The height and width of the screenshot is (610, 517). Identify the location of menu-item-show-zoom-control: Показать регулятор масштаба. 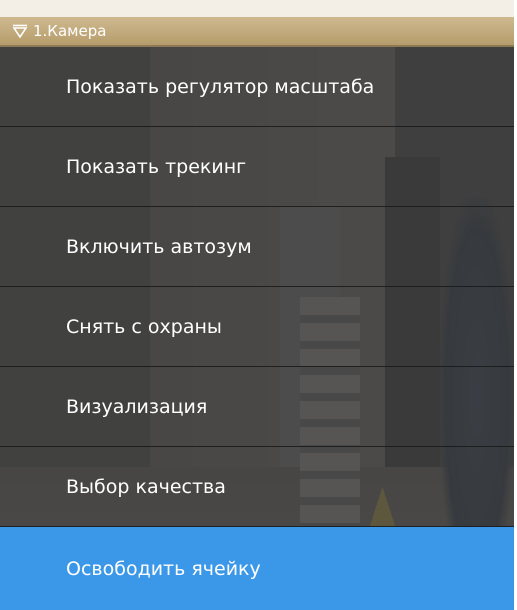
(257, 87).